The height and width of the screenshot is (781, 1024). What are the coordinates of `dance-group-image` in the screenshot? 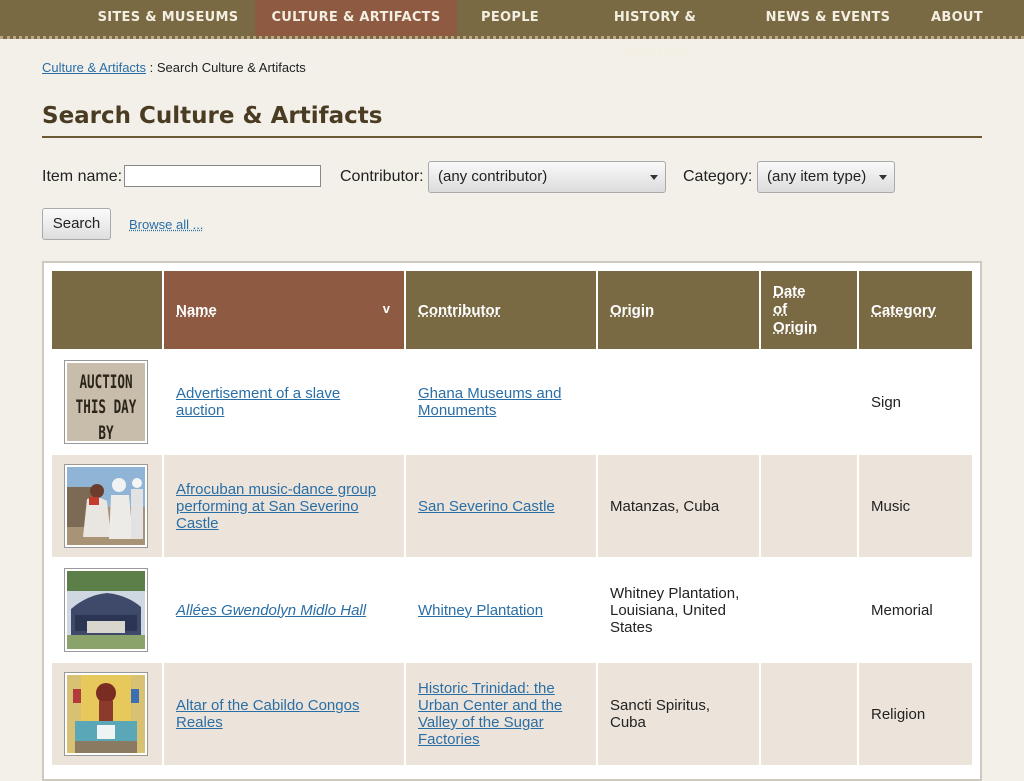 It's located at (106, 506).